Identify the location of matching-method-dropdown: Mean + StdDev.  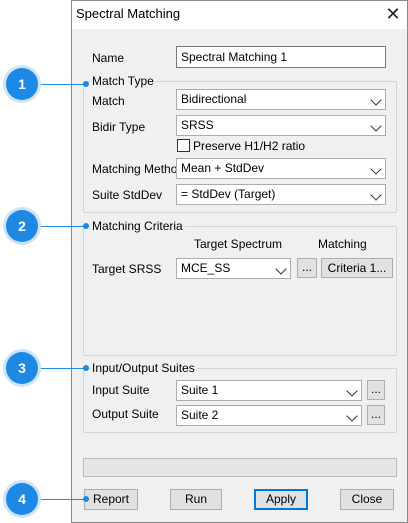
(281, 168).